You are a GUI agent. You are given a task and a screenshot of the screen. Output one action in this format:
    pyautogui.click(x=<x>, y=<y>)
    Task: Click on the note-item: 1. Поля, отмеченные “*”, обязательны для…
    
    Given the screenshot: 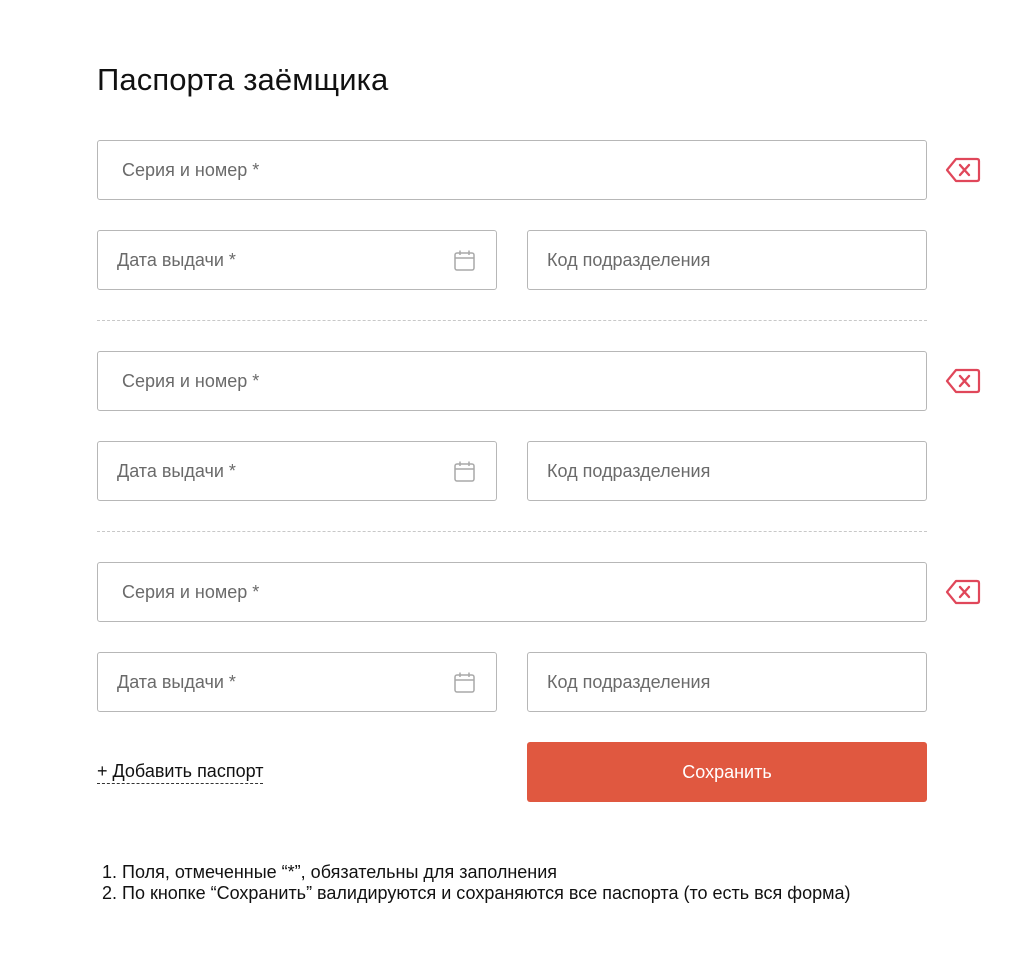 What is the action you would take?
    pyautogui.click(x=330, y=872)
    